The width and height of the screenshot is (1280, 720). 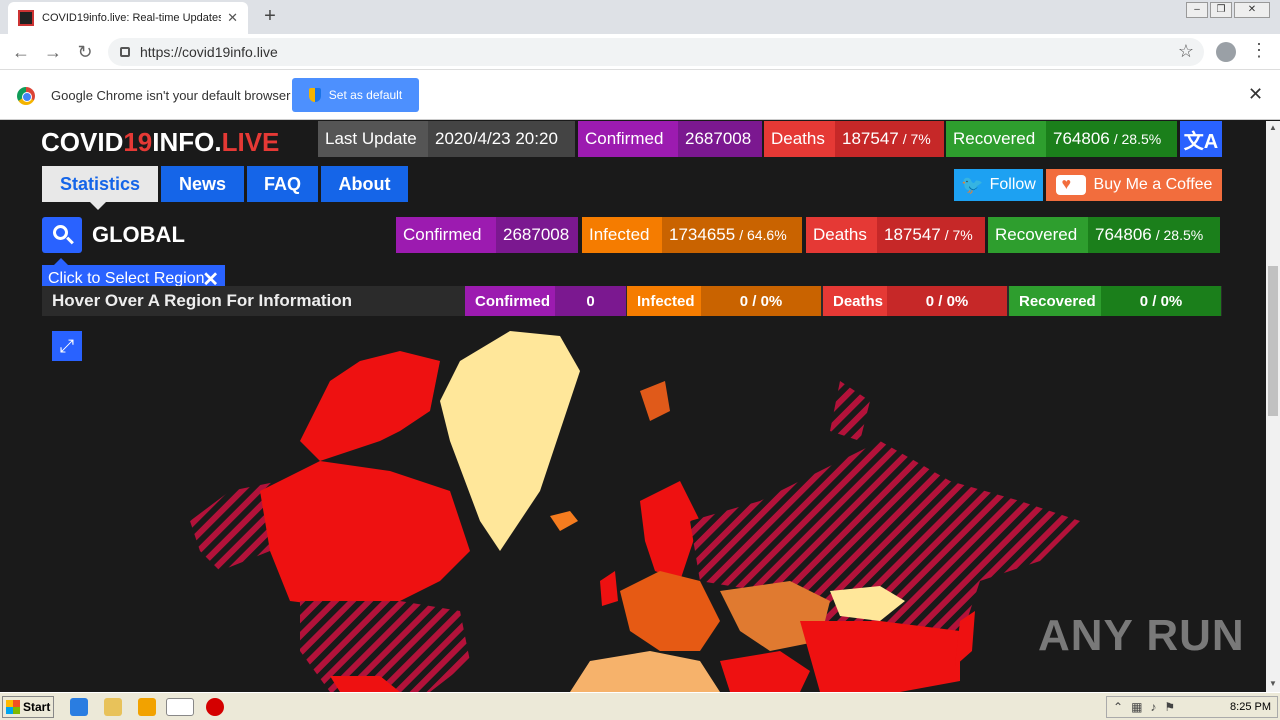 What do you see at coordinates (1070, 185) in the screenshot?
I see `ko-fi-cup-icon` at bounding box center [1070, 185].